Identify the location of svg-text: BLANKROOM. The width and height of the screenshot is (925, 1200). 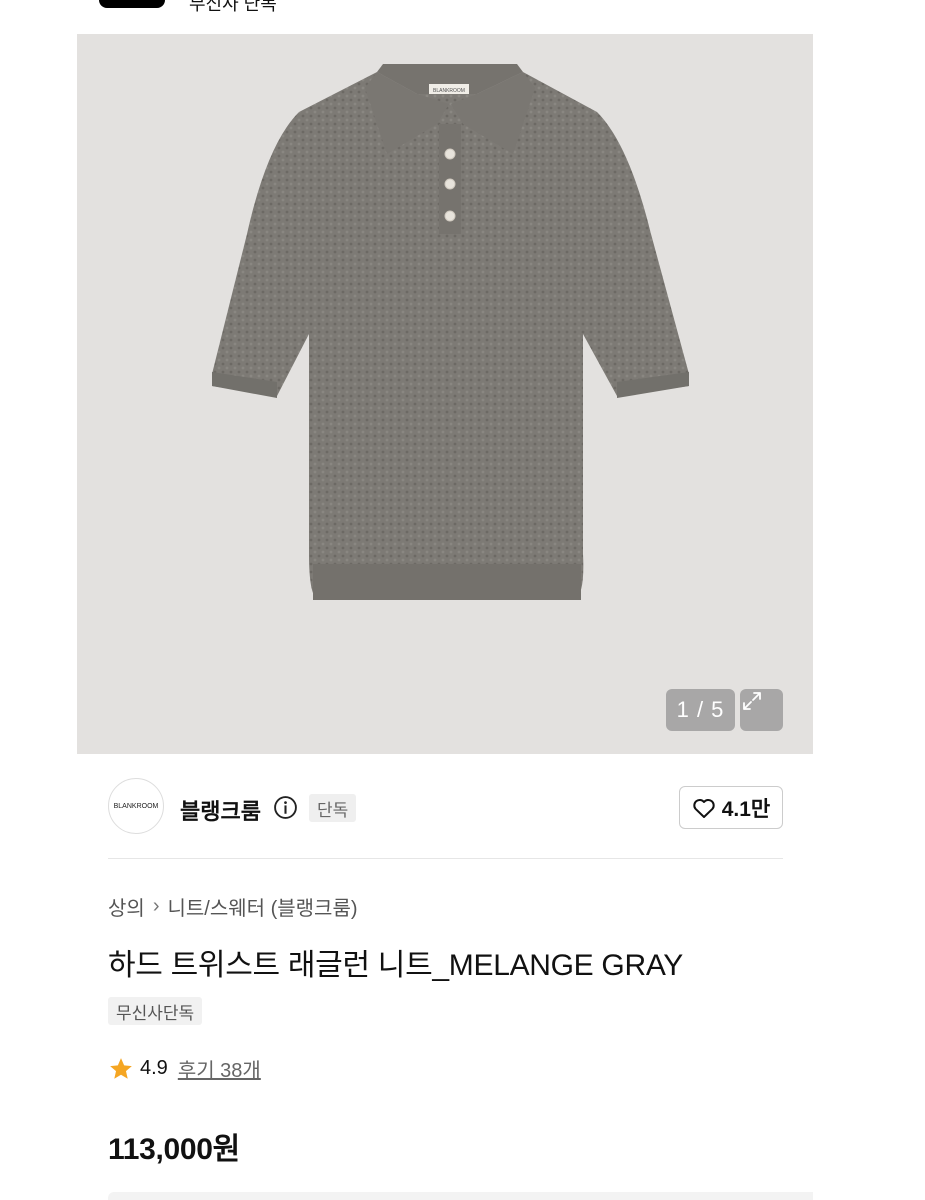
(449, 91).